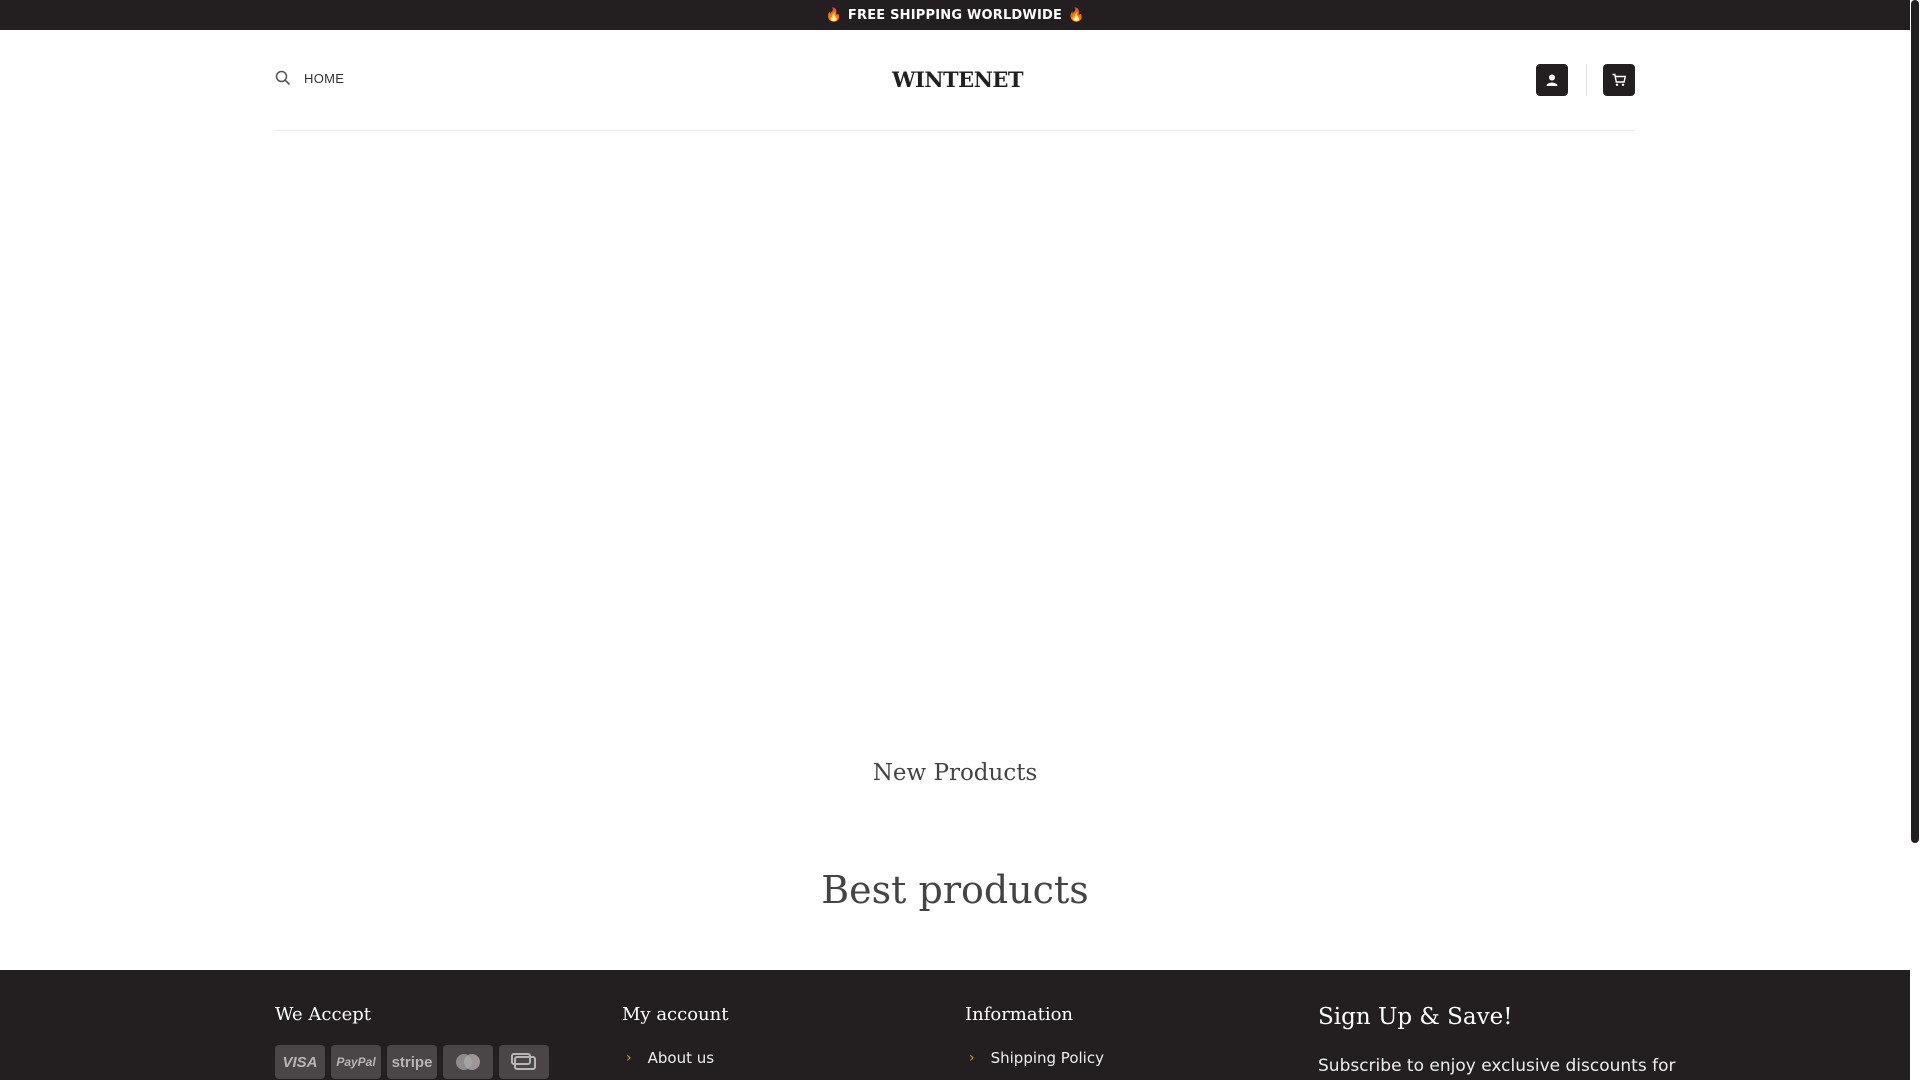  I want to click on site-header: HOME WINTENET, so click(955, 80).